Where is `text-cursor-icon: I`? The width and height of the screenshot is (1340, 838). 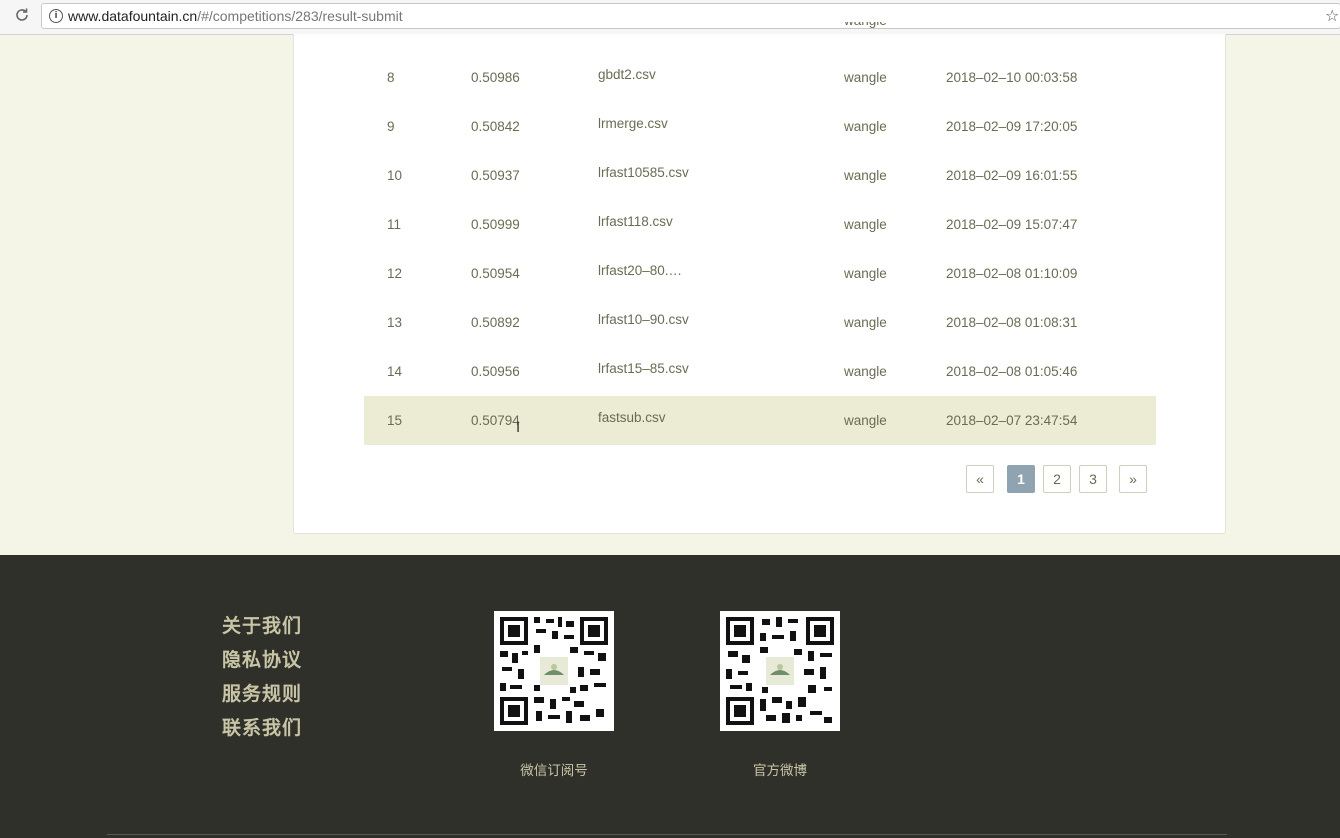
text-cursor-icon: I is located at coordinates (518, 428).